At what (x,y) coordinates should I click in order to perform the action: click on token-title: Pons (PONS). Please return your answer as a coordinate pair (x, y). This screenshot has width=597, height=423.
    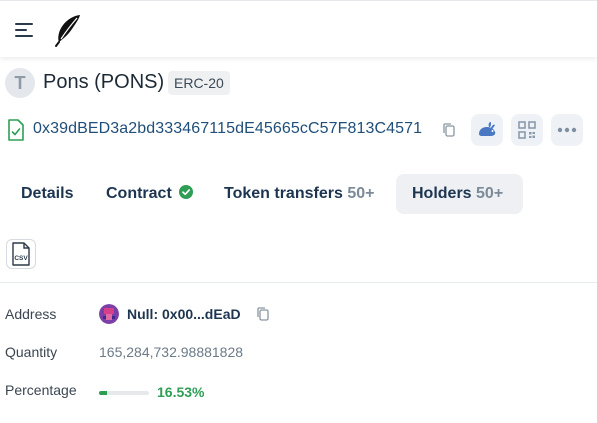
    Looking at the image, I should click on (104, 82).